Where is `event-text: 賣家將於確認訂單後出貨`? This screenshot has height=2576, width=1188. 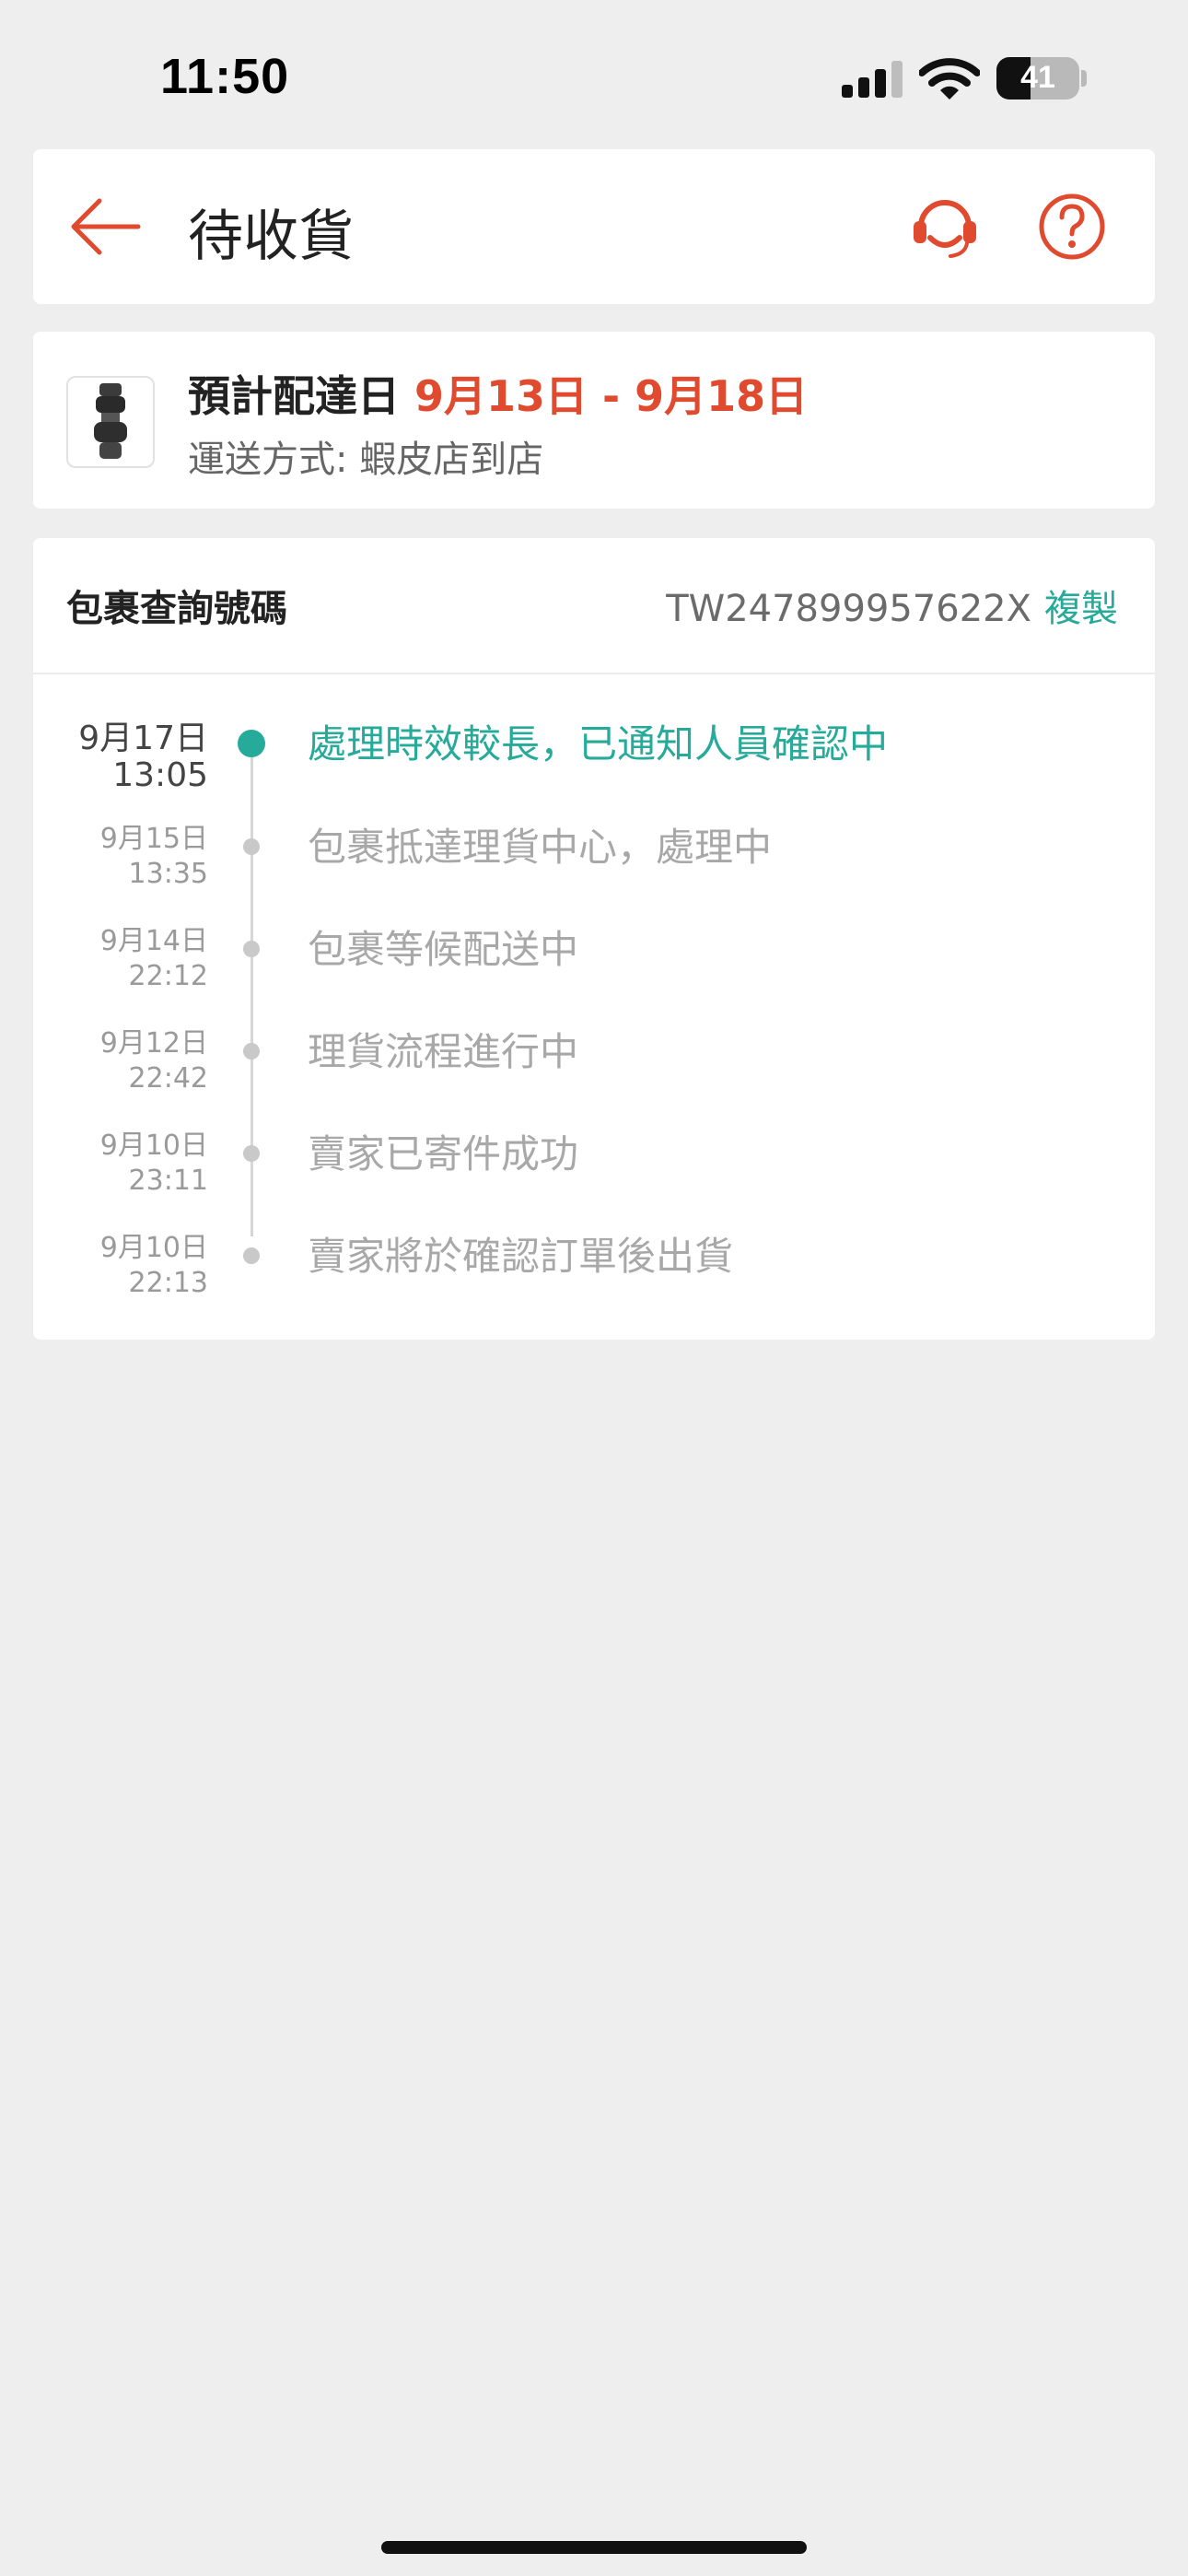 event-text: 賣家將於確認訂單後出貨 is located at coordinates (521, 1256).